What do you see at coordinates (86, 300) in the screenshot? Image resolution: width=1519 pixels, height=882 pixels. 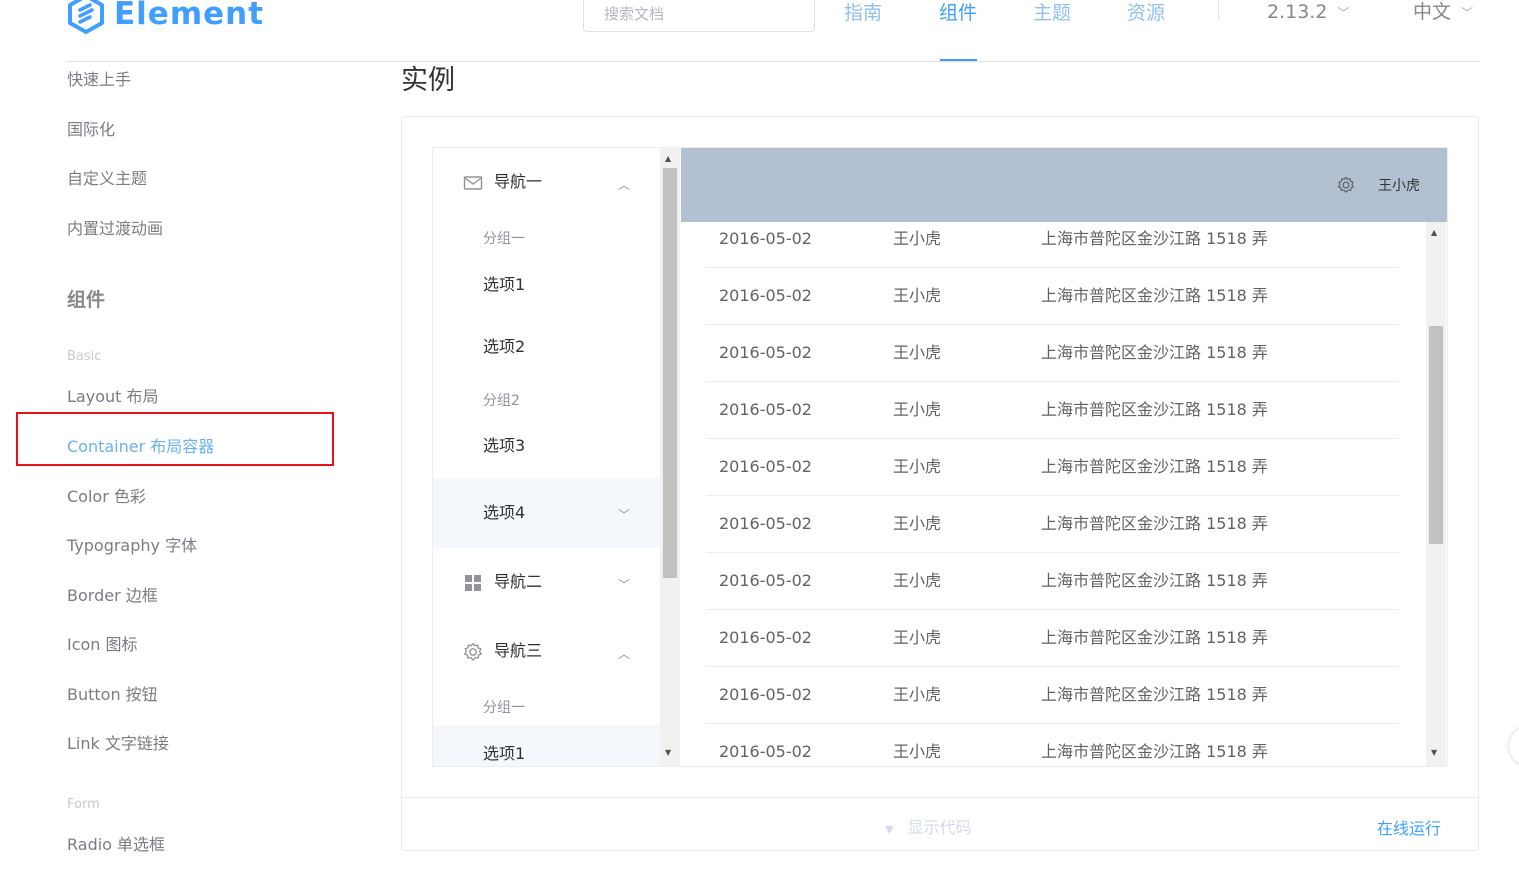 I see `sidebar-section-title: 组件` at bounding box center [86, 300].